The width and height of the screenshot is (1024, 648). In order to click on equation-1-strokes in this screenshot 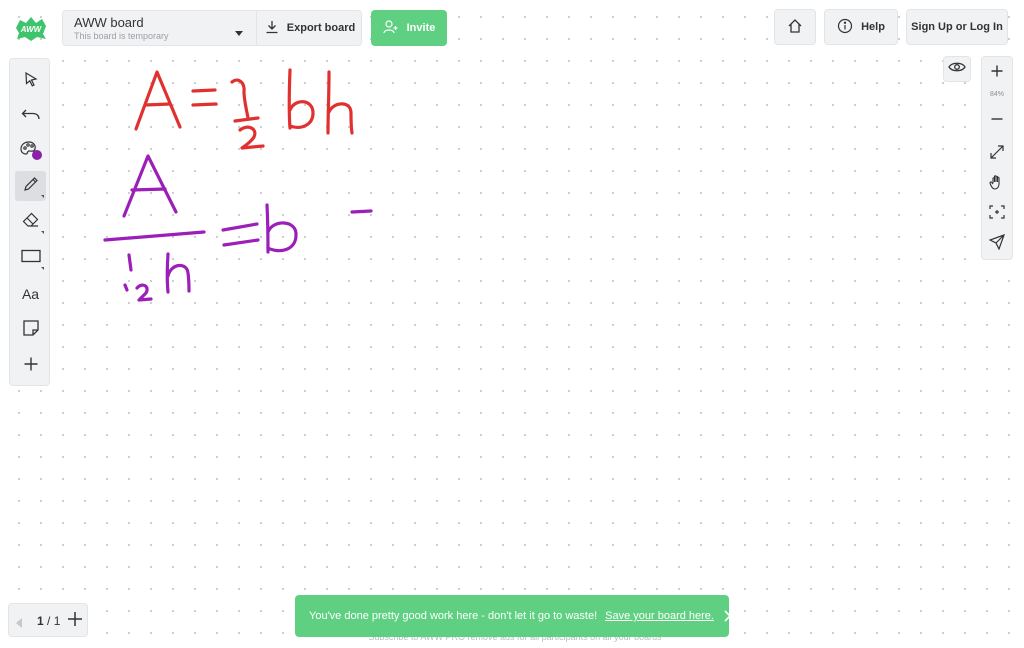, I will do `click(244, 109)`.